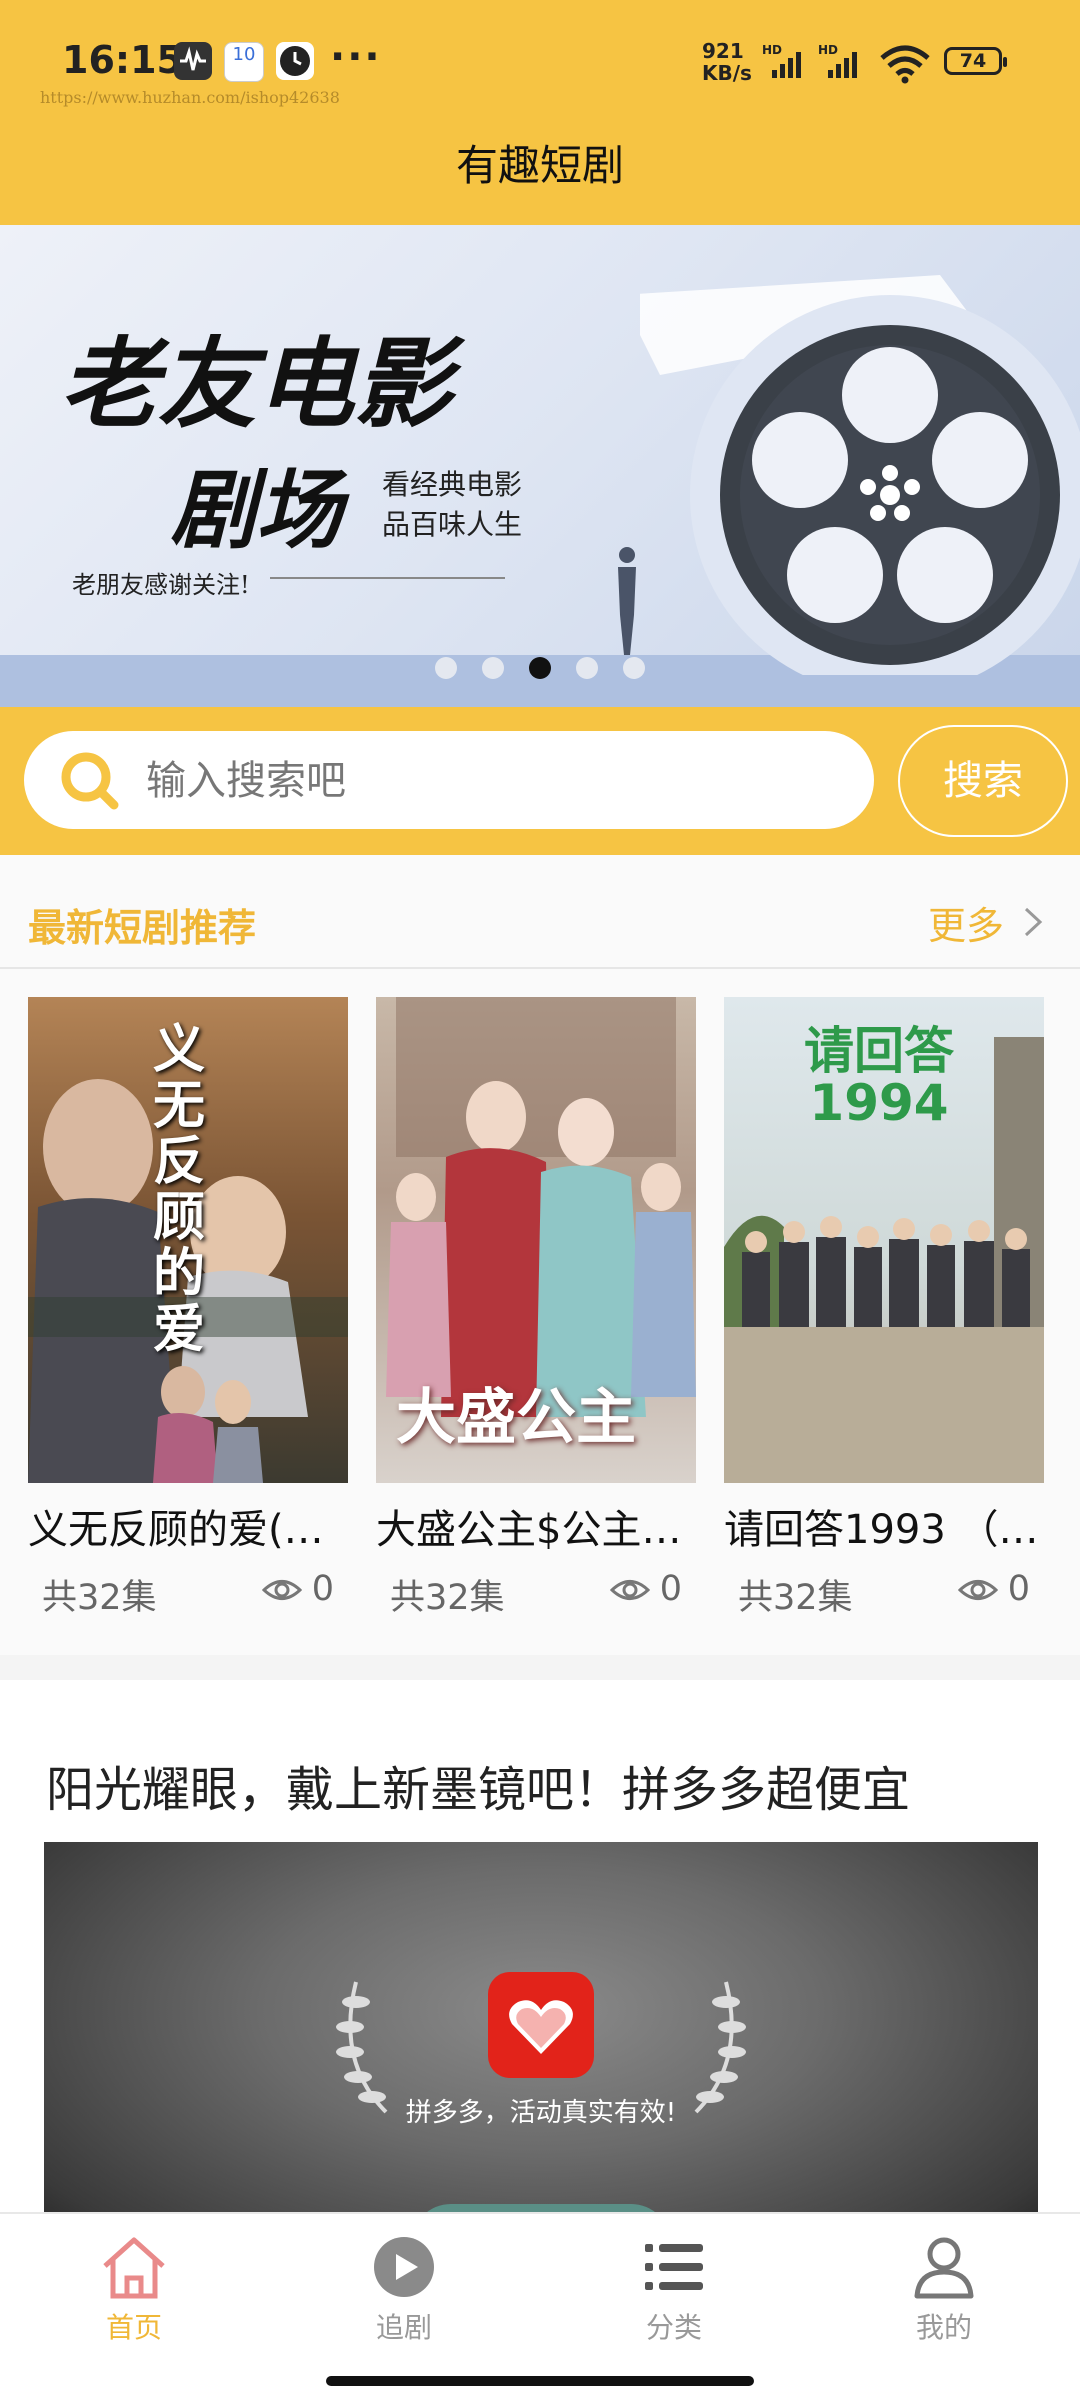 This screenshot has width=1080, height=2402. Describe the element at coordinates (884, 1240) in the screenshot. I see `drama-poster: 请回答1994` at that location.